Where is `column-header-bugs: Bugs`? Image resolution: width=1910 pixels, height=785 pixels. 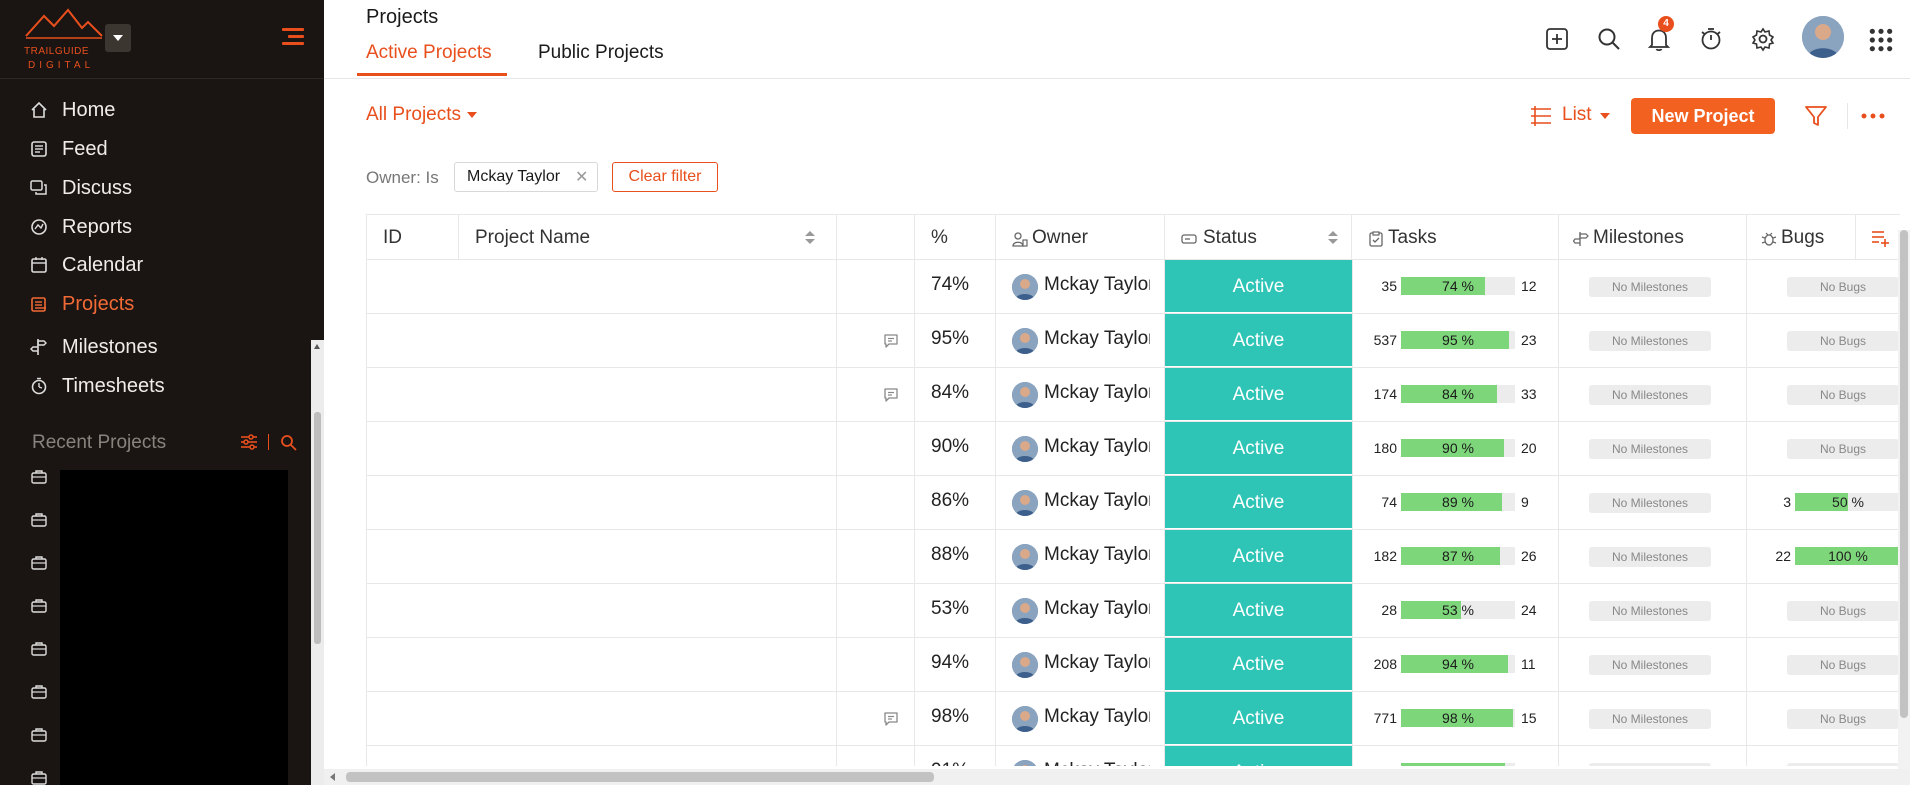 column-header-bugs: Bugs is located at coordinates (1801, 237).